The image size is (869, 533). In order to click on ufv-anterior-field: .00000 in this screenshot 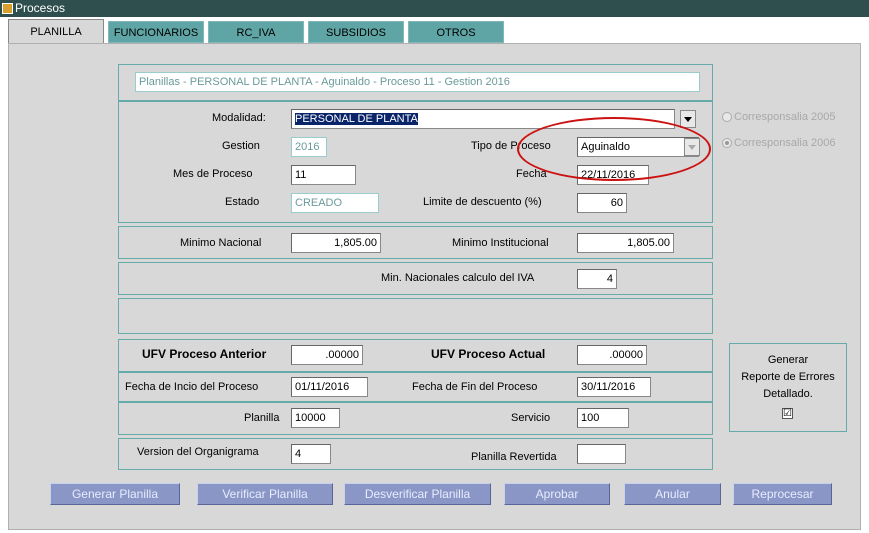, I will do `click(327, 355)`.